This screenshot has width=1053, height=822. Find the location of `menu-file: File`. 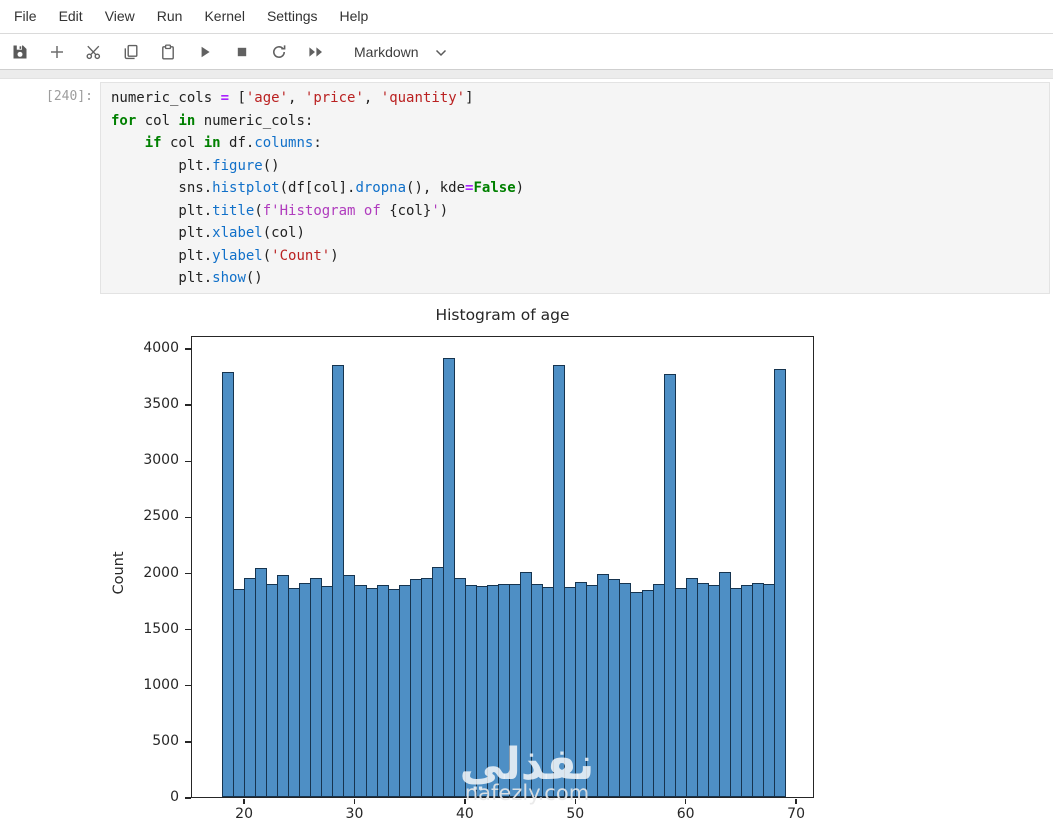

menu-file: File is located at coordinates (25, 16).